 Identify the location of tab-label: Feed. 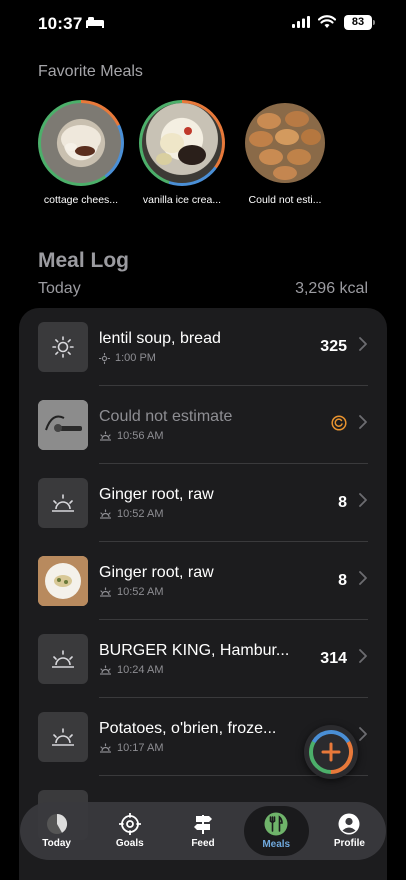
(203, 843).